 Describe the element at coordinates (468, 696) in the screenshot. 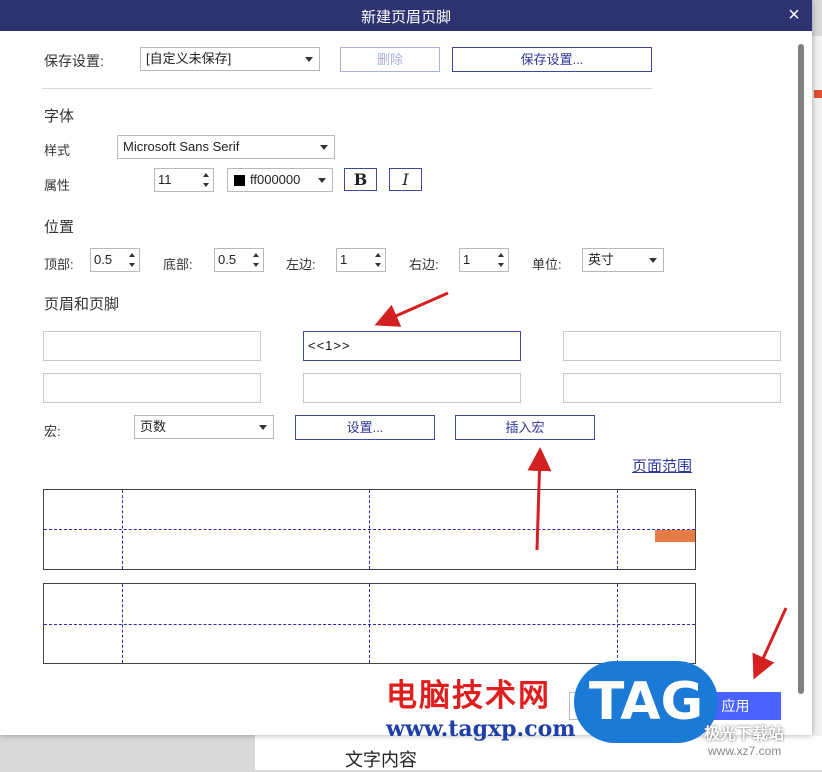

I see `watermark-site-name: 电脑技术网` at that location.